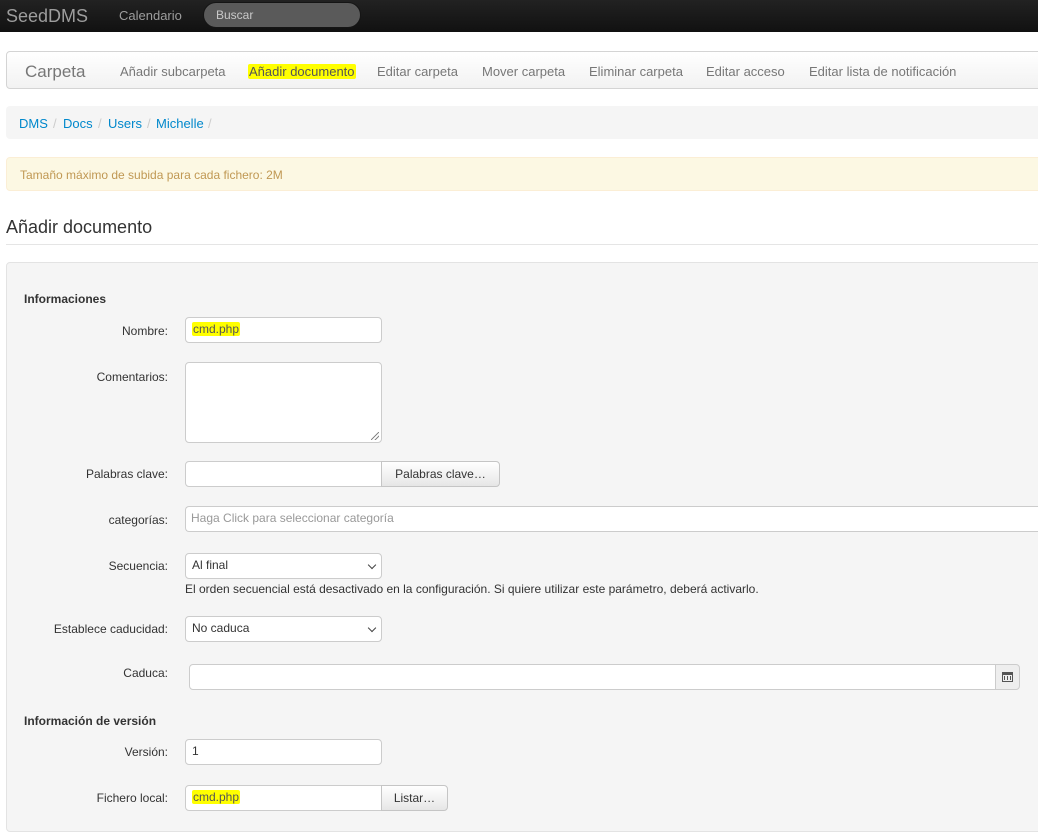 The image size is (1038, 832). What do you see at coordinates (283, 752) in the screenshot?
I see `version-input: 1` at bounding box center [283, 752].